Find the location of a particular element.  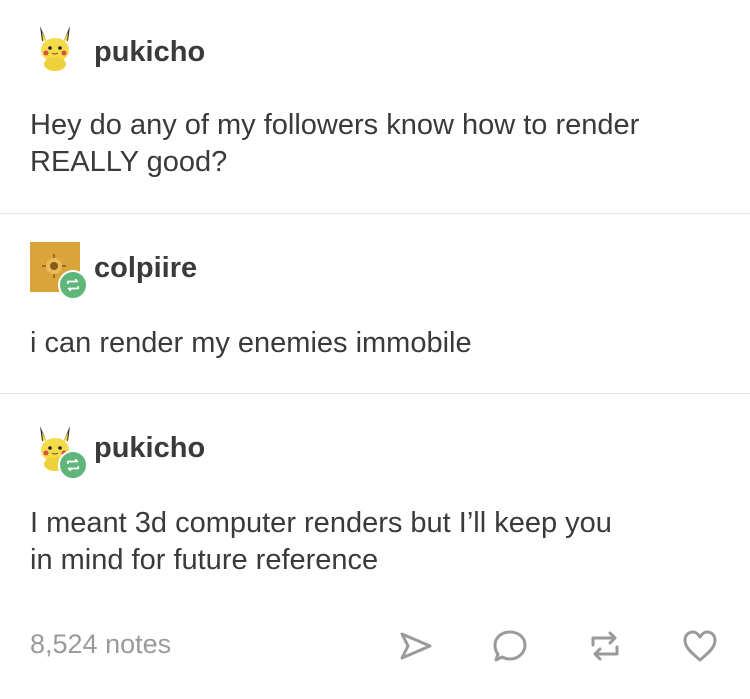

notes-count: 8,524 notes is located at coordinates (100, 644).